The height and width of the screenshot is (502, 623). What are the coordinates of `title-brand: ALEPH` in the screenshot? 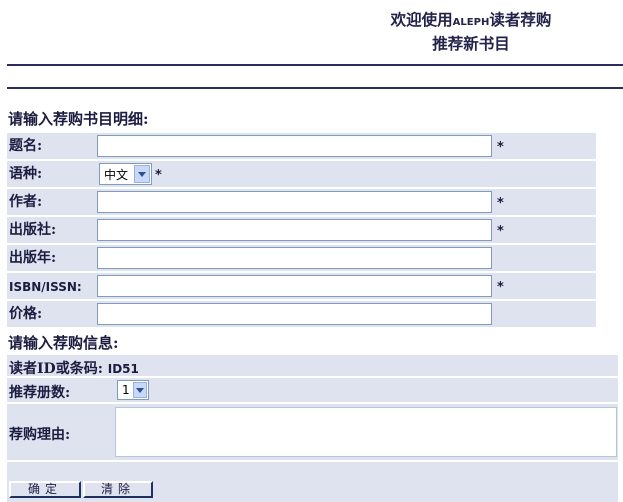 It's located at (471, 22).